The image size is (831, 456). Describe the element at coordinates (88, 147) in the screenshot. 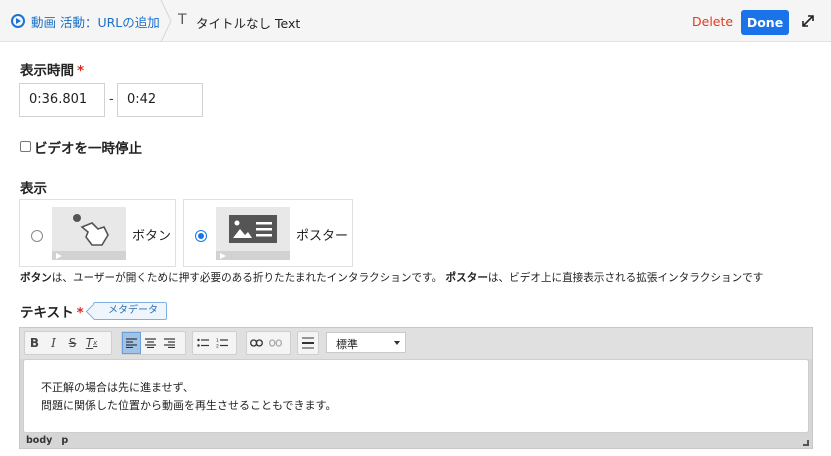

I see `pause-video-label: ビデオを一時停止` at that location.